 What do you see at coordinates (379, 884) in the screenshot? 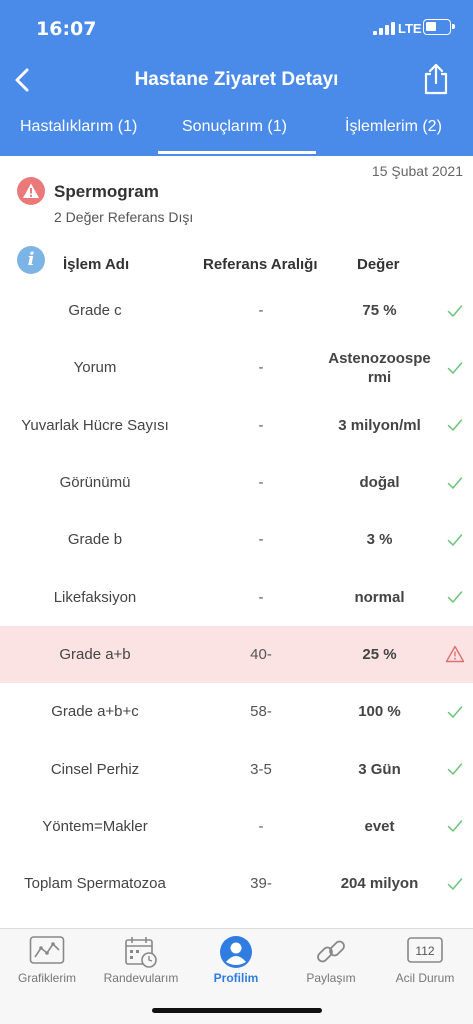
I see `row-value: 204 milyon` at bounding box center [379, 884].